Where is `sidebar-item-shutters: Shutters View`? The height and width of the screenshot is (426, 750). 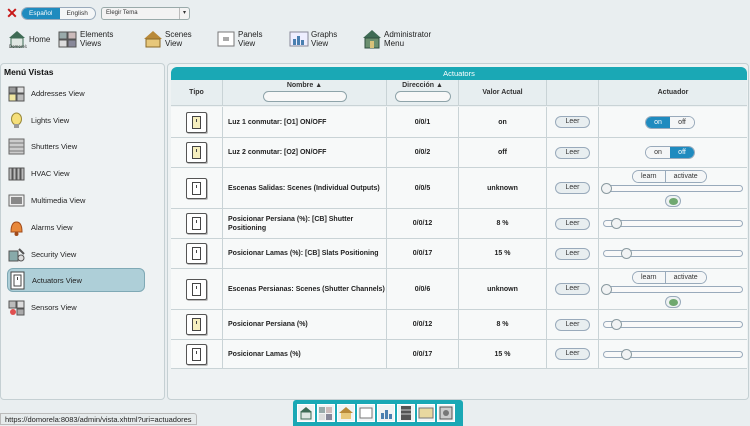 sidebar-item-shutters: Shutters View is located at coordinates (76, 146).